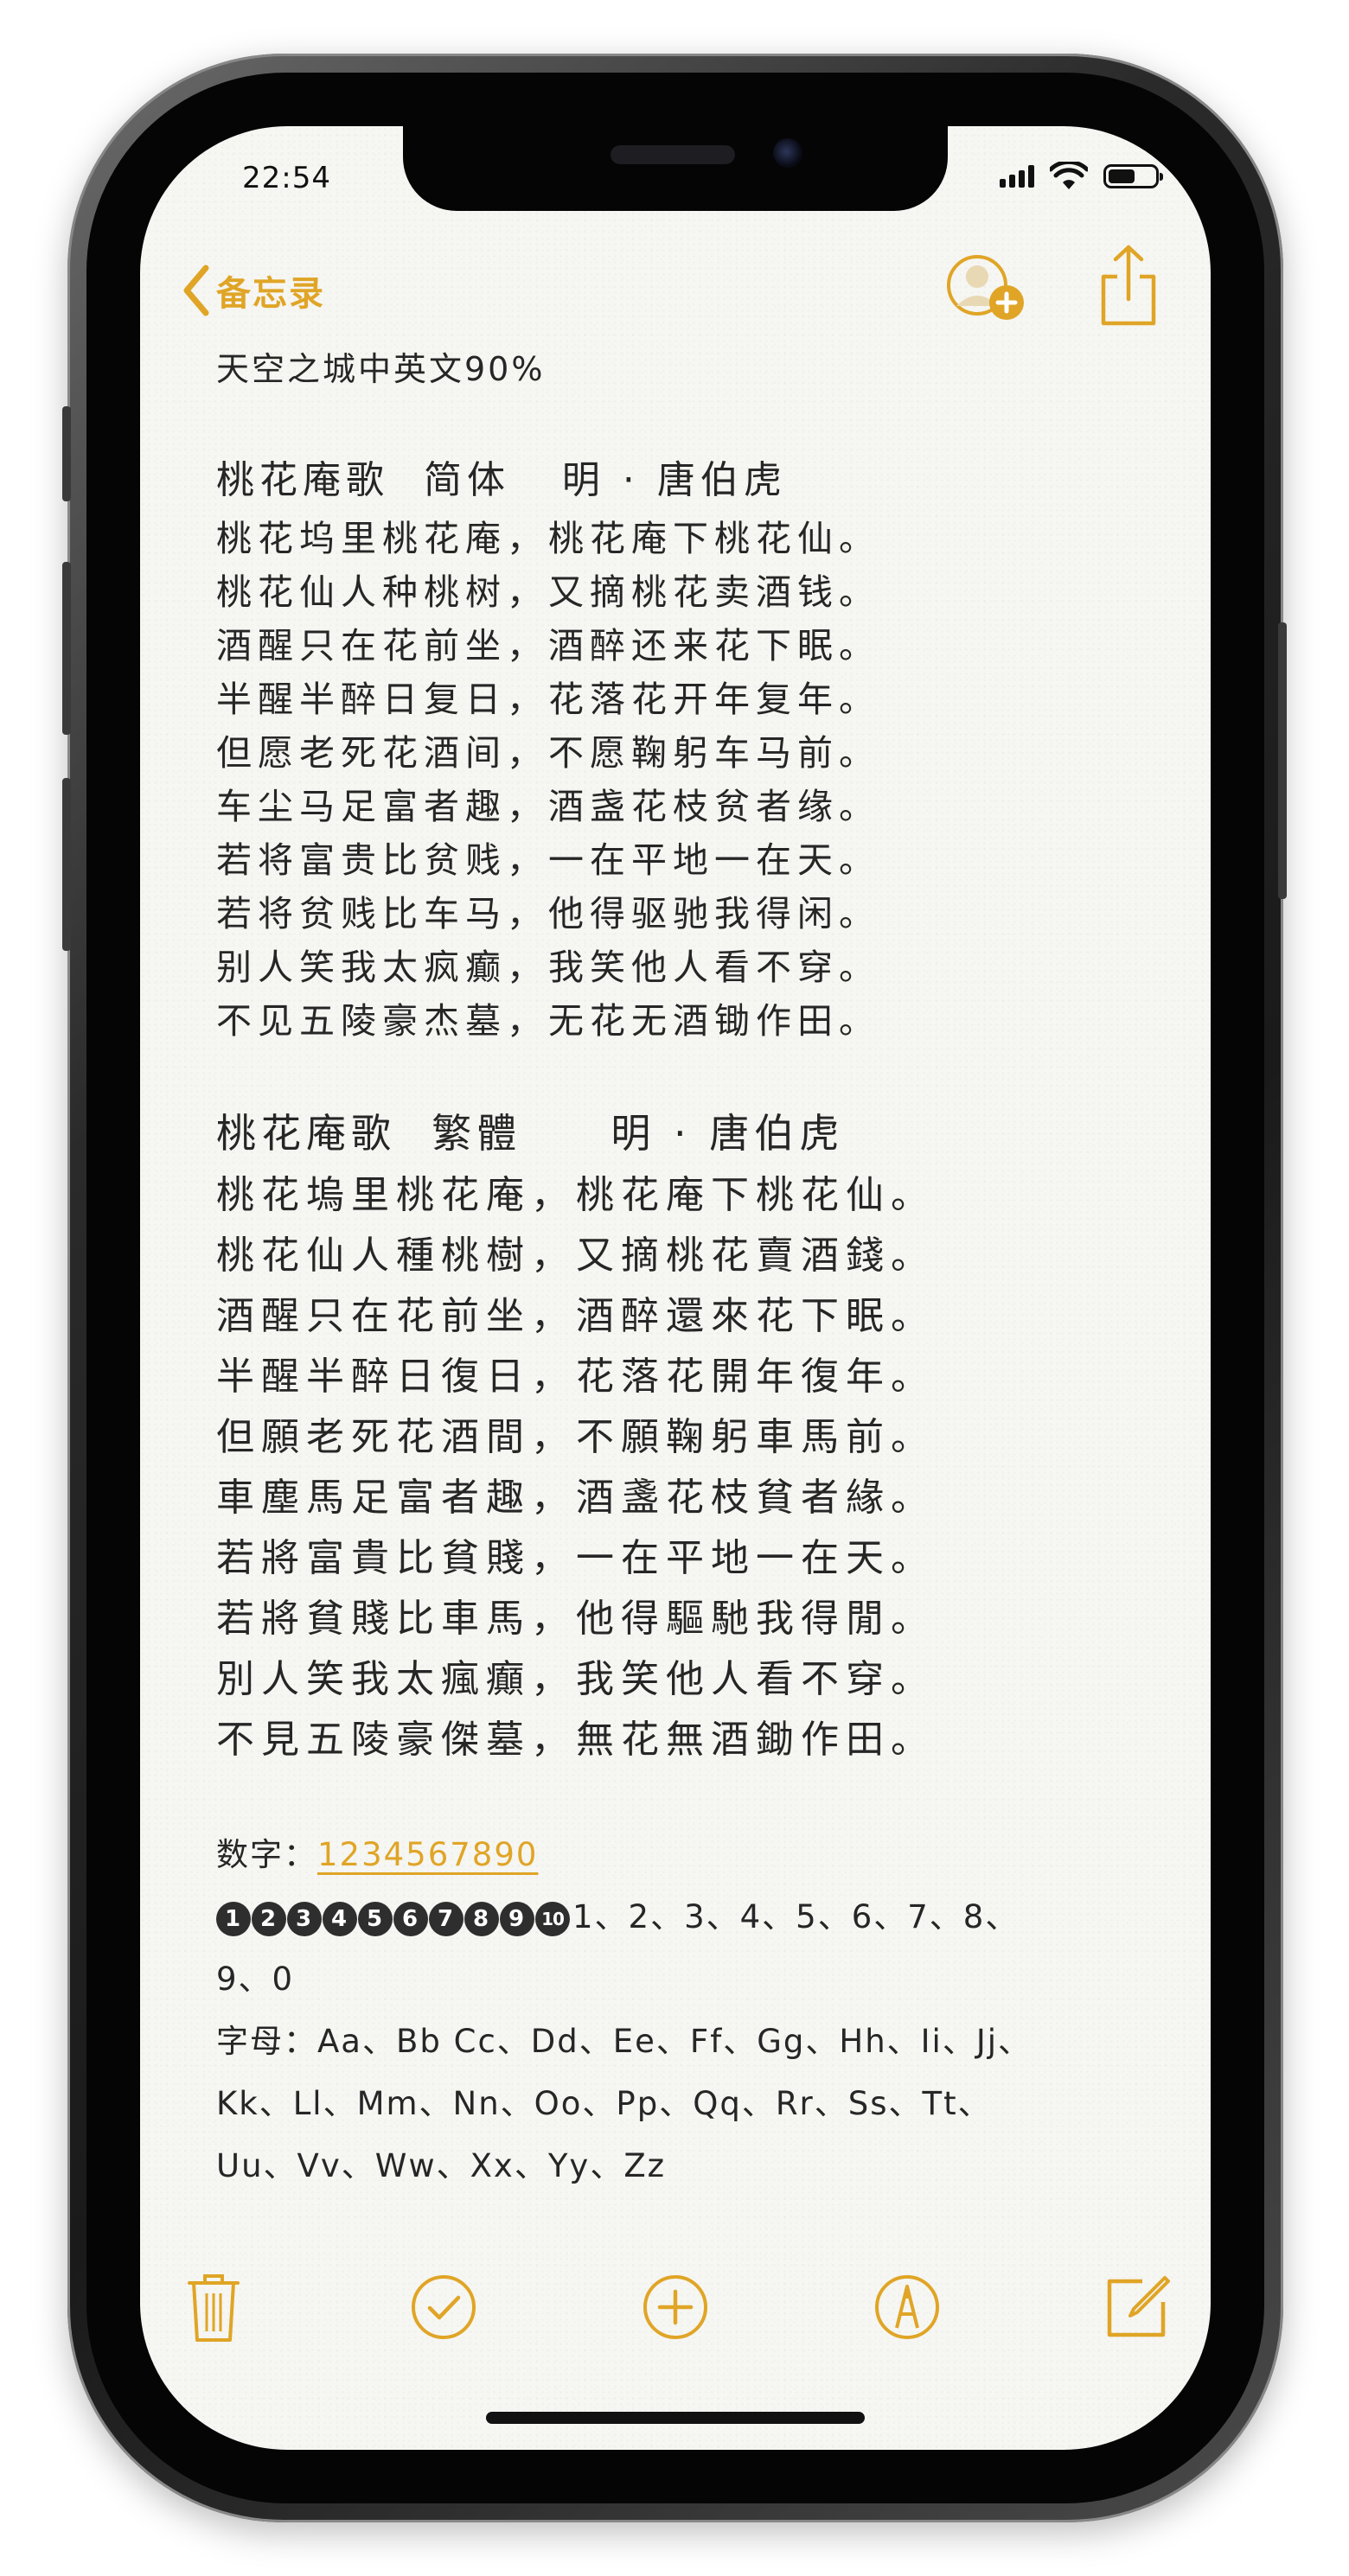 Image resolution: width=1349 pixels, height=2576 pixels. Describe the element at coordinates (548, 592) in the screenshot. I see `poem-line: 桃花仙人种桃树，又摘桃花卖酒钱。` at that location.